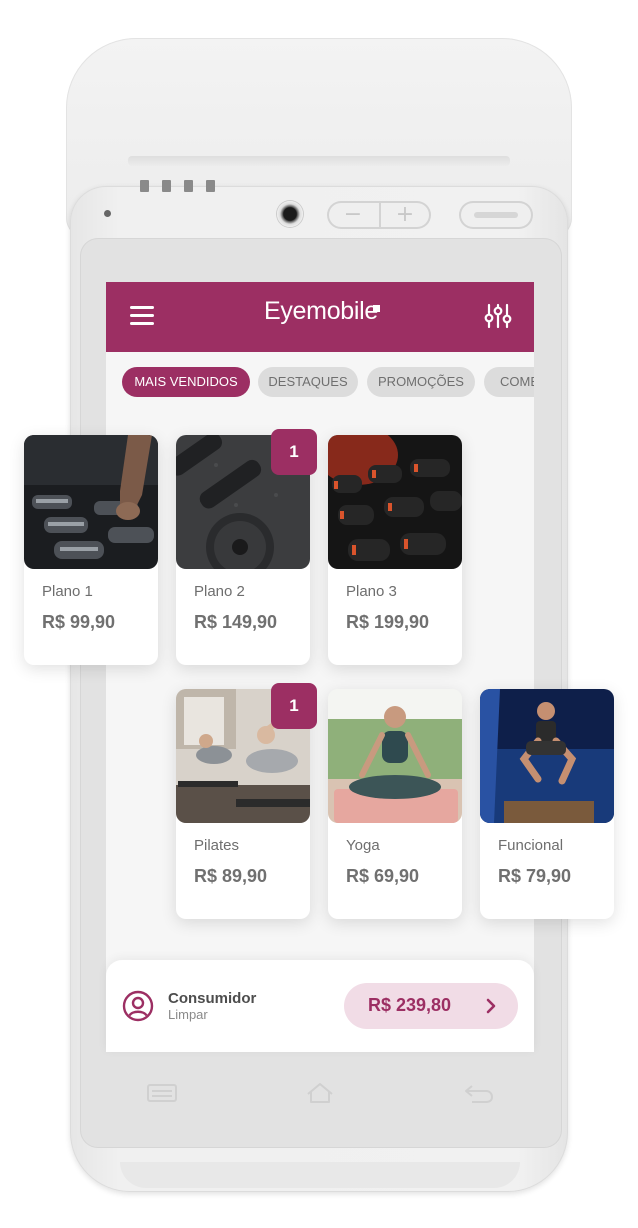  I want to click on device-bottom-lip, so click(320, 1175).